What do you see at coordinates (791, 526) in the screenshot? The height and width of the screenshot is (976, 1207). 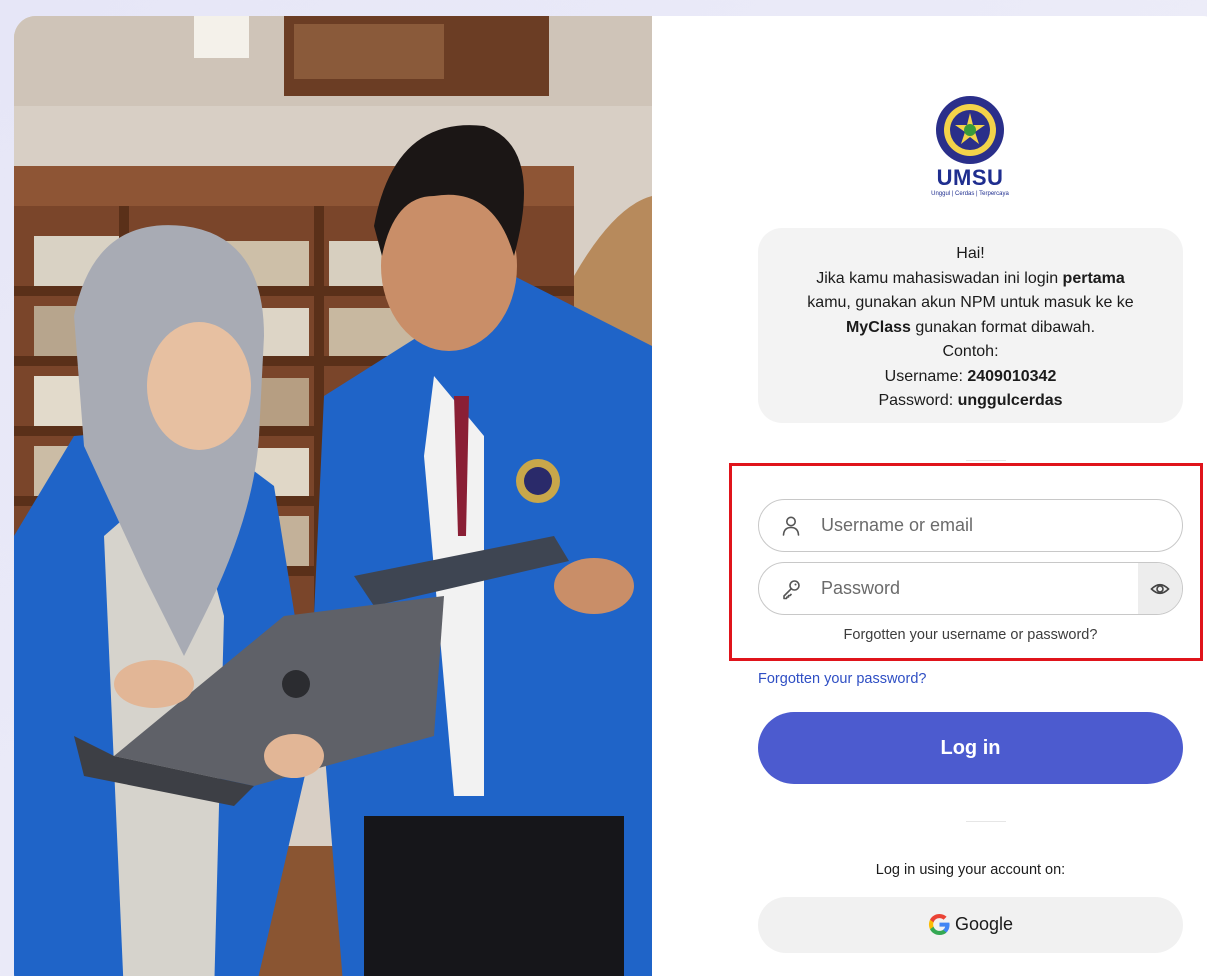 I see `user-icon` at bounding box center [791, 526].